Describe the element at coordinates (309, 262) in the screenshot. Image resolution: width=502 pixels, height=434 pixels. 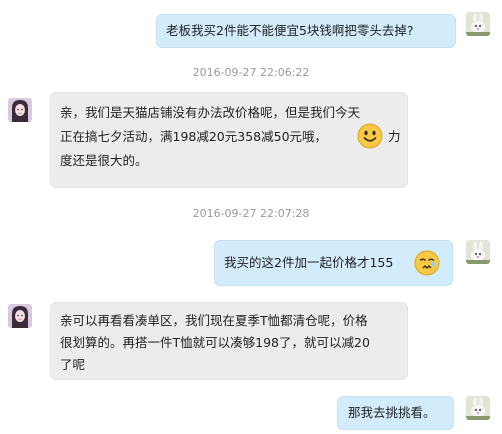
I see `message-text: 我买的这2件加一起价格才155` at that location.